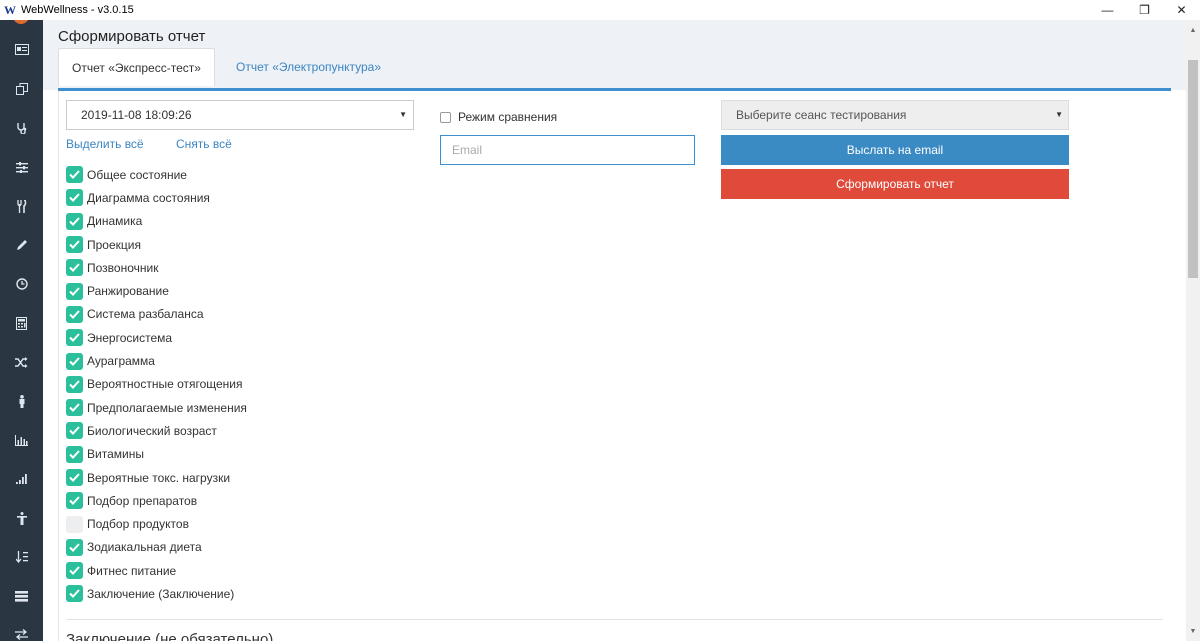 The width and height of the screenshot is (1200, 641). What do you see at coordinates (236, 454) in the screenshot?
I see `report-section-item: Витамины` at bounding box center [236, 454].